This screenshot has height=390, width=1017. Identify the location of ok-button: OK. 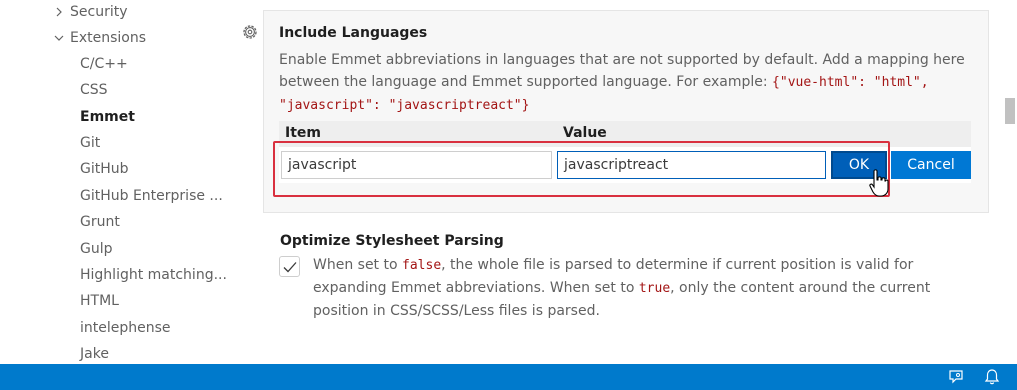
(859, 165).